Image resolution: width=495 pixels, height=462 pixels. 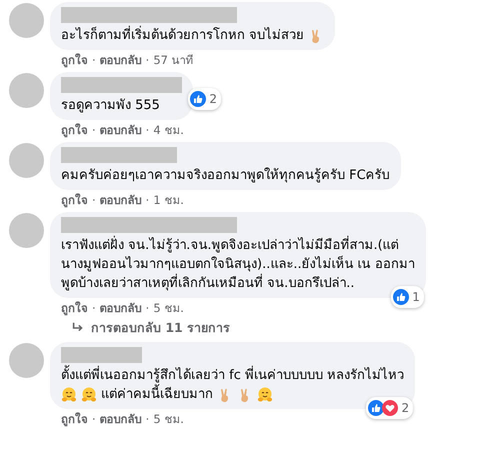 What do you see at coordinates (230, 245) in the screenshot?
I see `comment-text: เราฟังแต่ฝั่ง จน.ไม่รู้ว่า.จน.พูดจิงอะเปล่าว่าไม่มีมือที่สาม.(แต่` at bounding box center [230, 245].